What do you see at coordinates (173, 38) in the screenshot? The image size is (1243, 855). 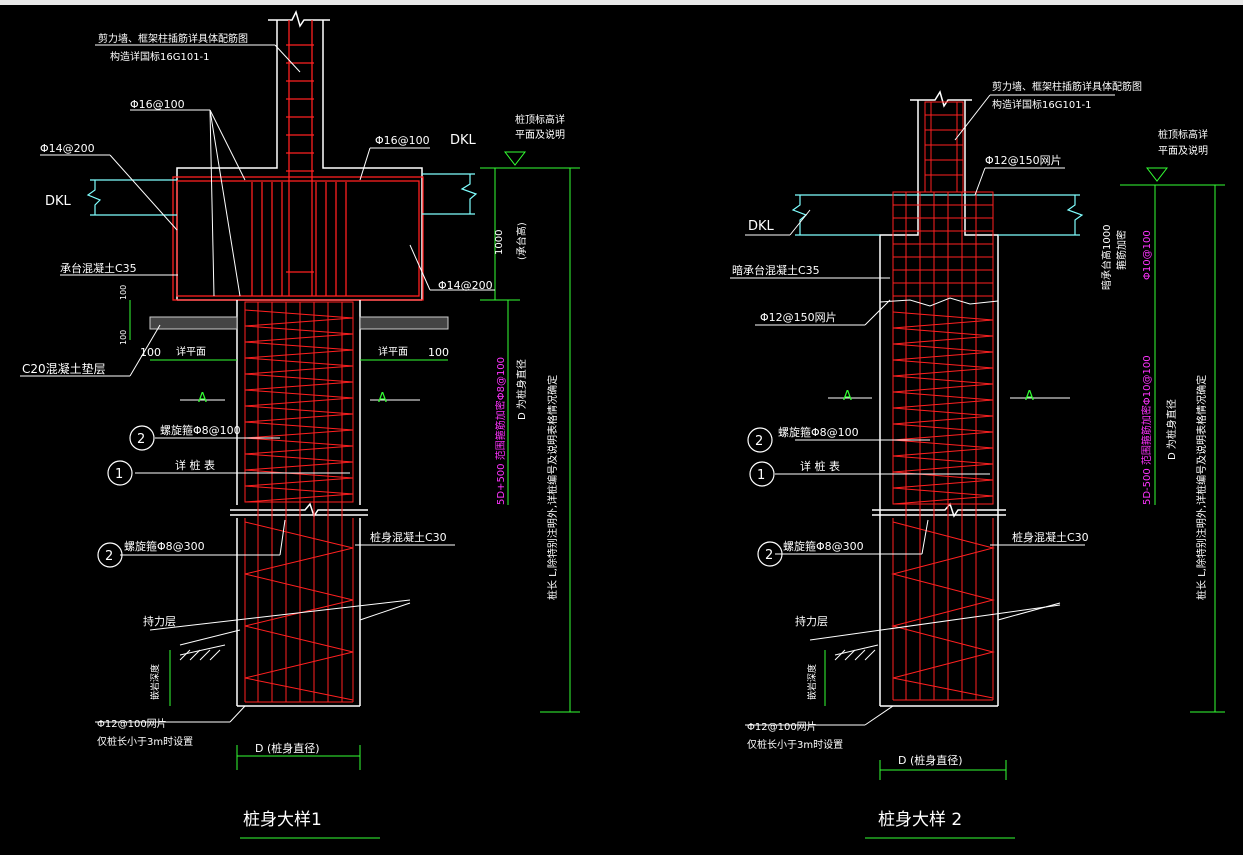 I see `wall-note-line1: 剪力墙、框架柱插筋详具体配筋图` at bounding box center [173, 38].